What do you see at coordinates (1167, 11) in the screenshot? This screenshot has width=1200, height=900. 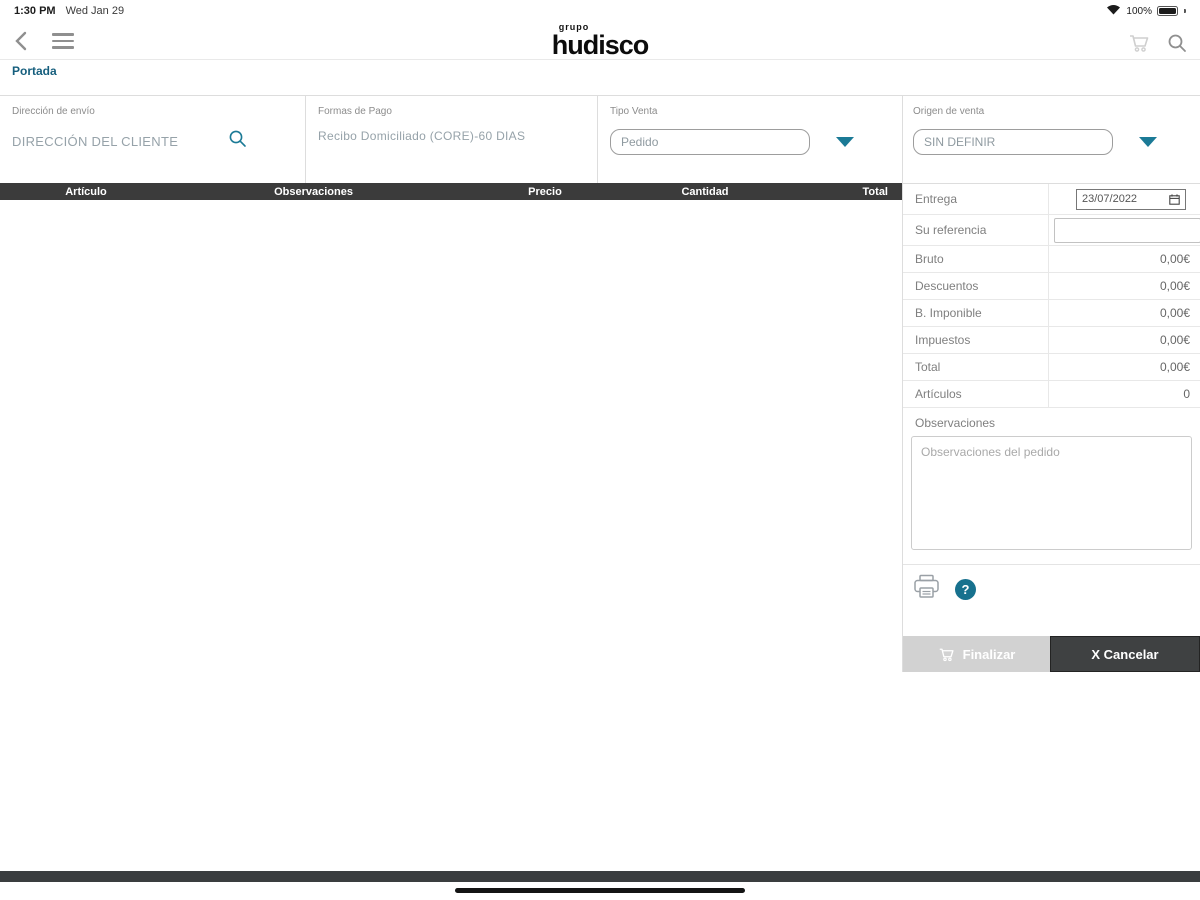 I see `battery-icon` at bounding box center [1167, 11].